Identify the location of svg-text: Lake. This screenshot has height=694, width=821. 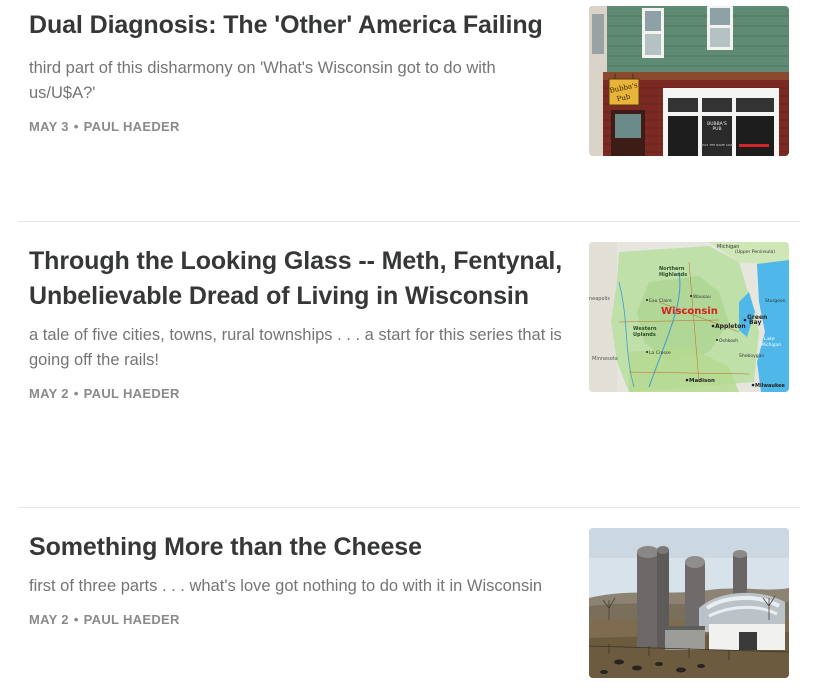
(769, 339).